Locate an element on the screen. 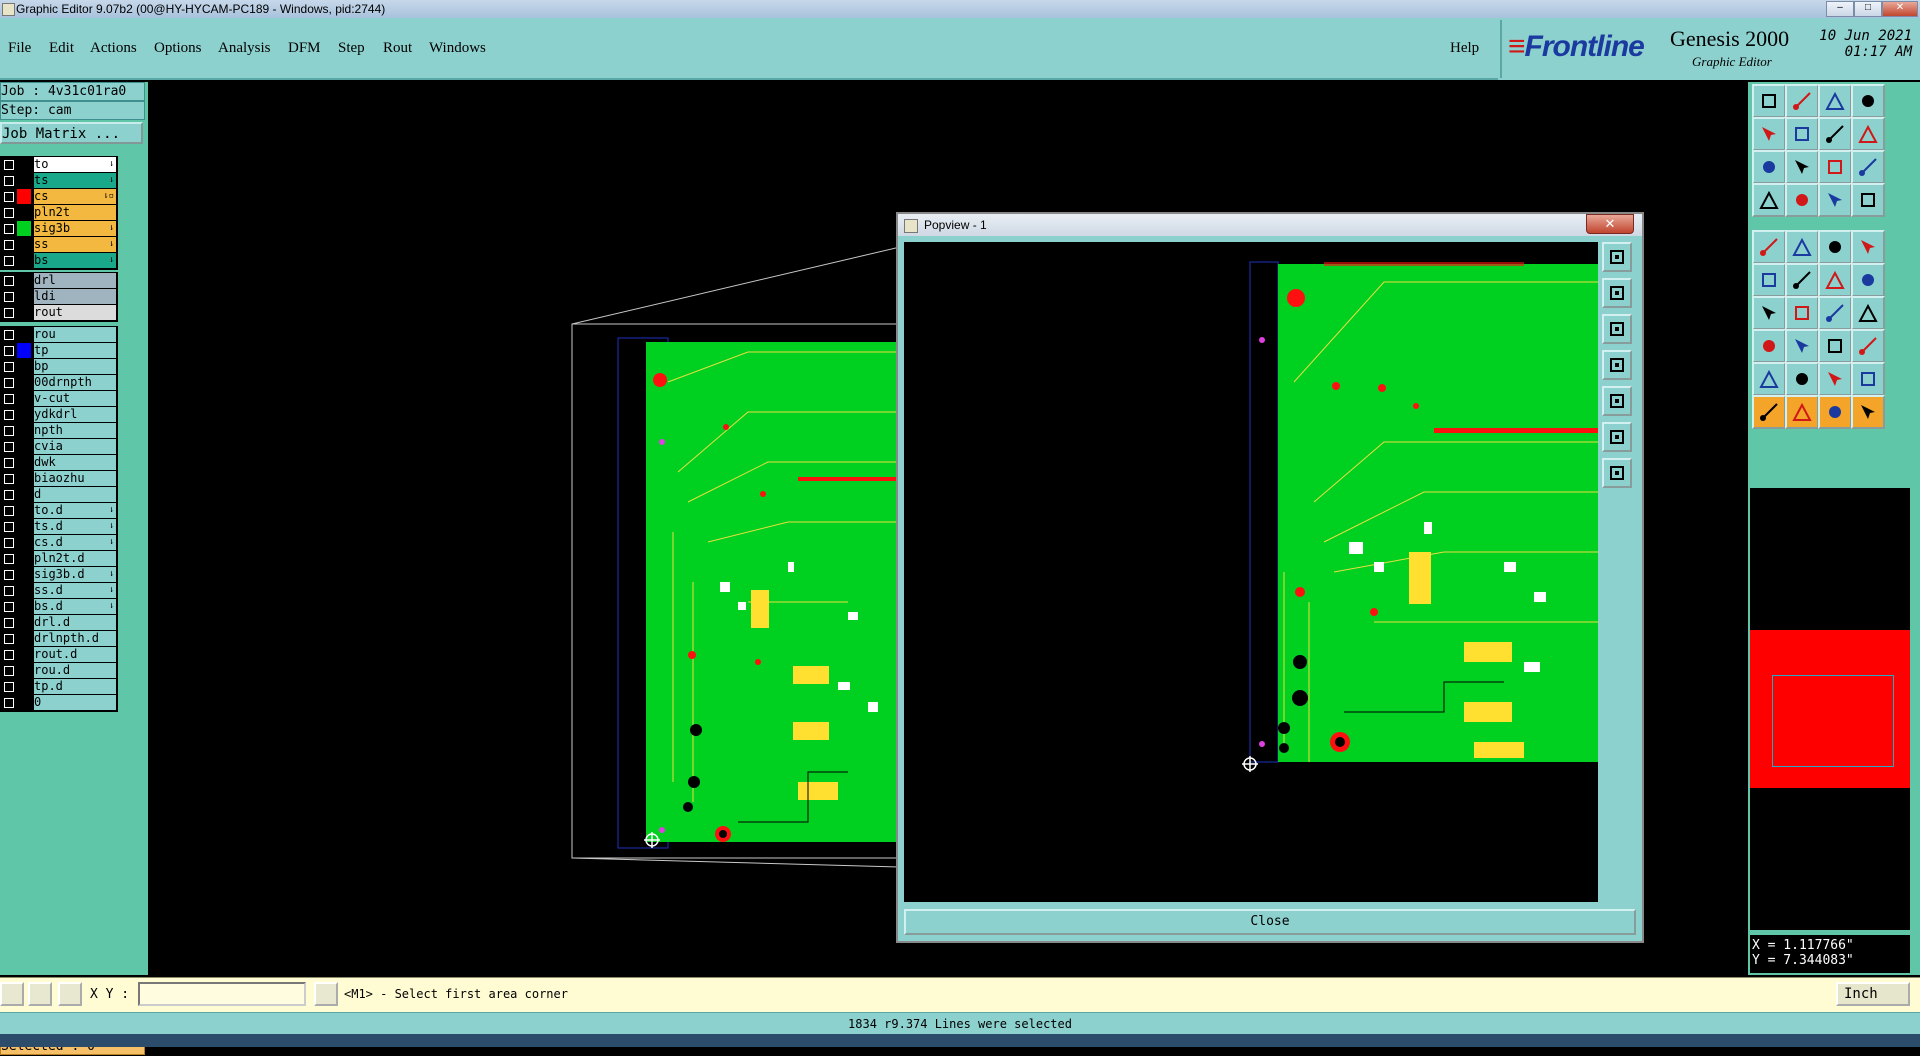 The image size is (1920, 1056). angle-mode-icon is located at coordinates (40, 994).